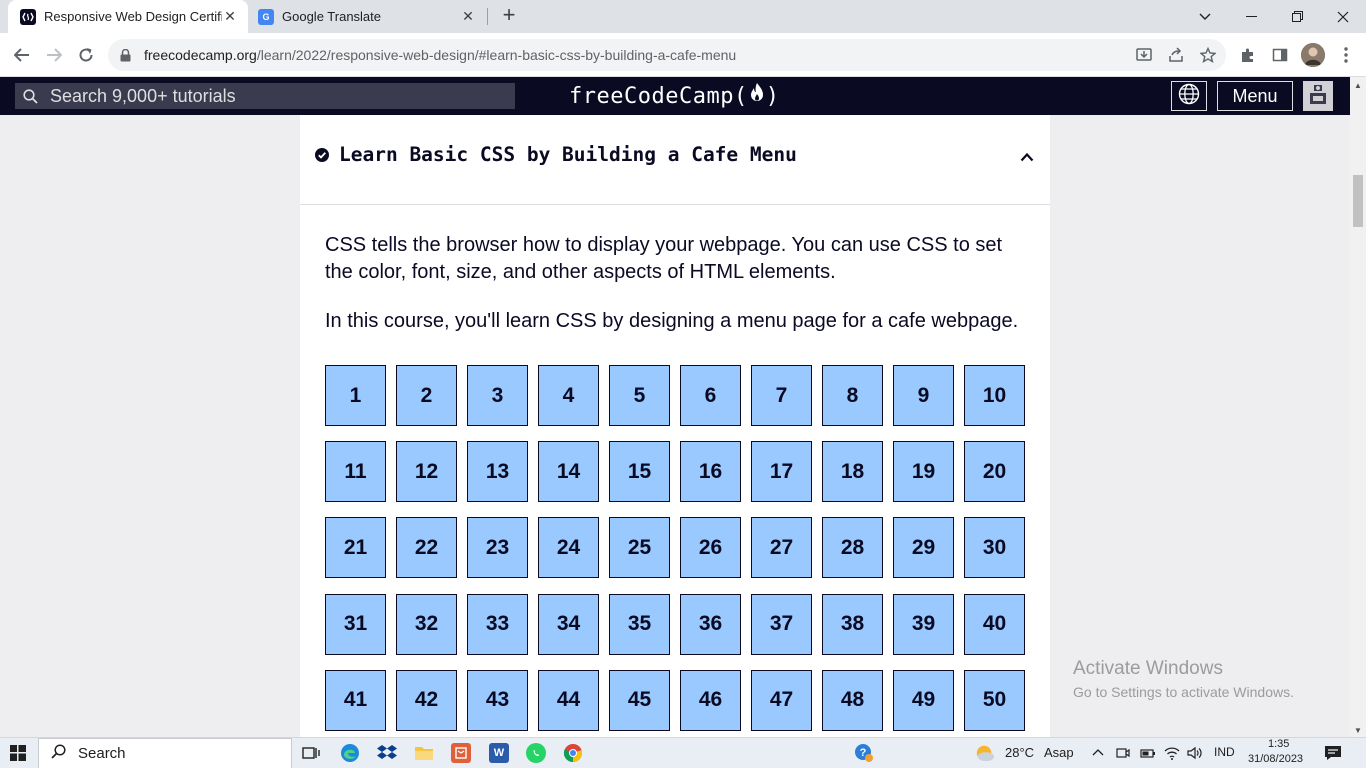 The width and height of the screenshot is (1366, 768). What do you see at coordinates (994, 395) in the screenshot?
I see `step-button-10: 10` at bounding box center [994, 395].